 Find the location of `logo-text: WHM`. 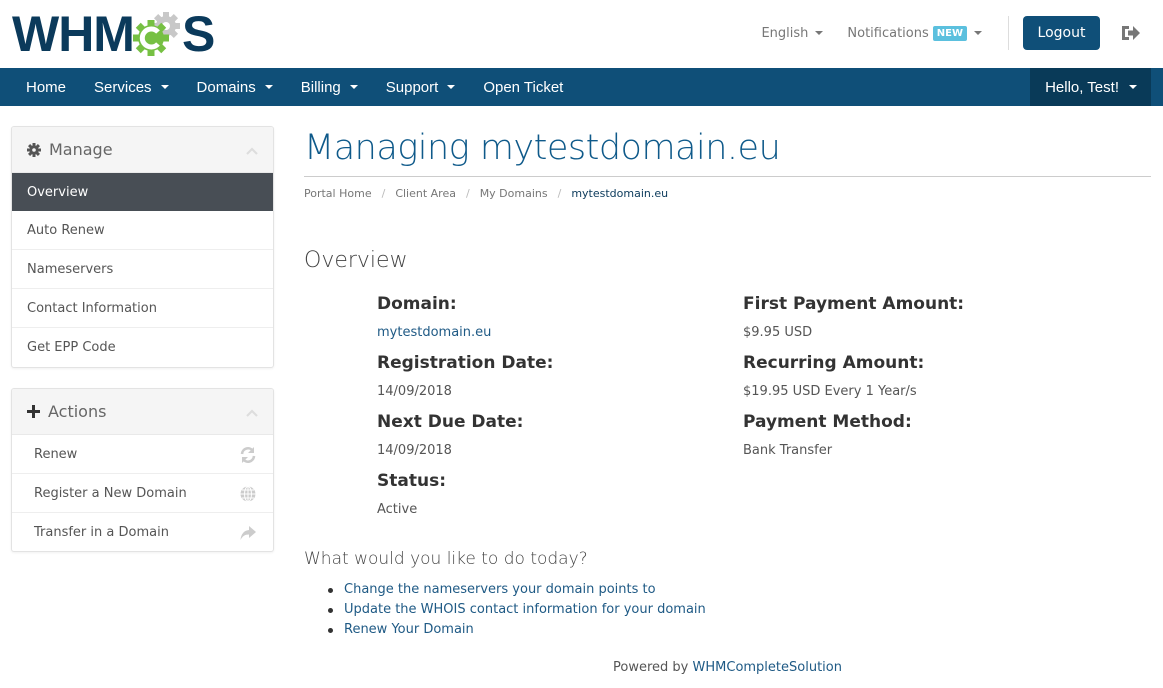

logo-text: WHM is located at coordinates (73, 34).